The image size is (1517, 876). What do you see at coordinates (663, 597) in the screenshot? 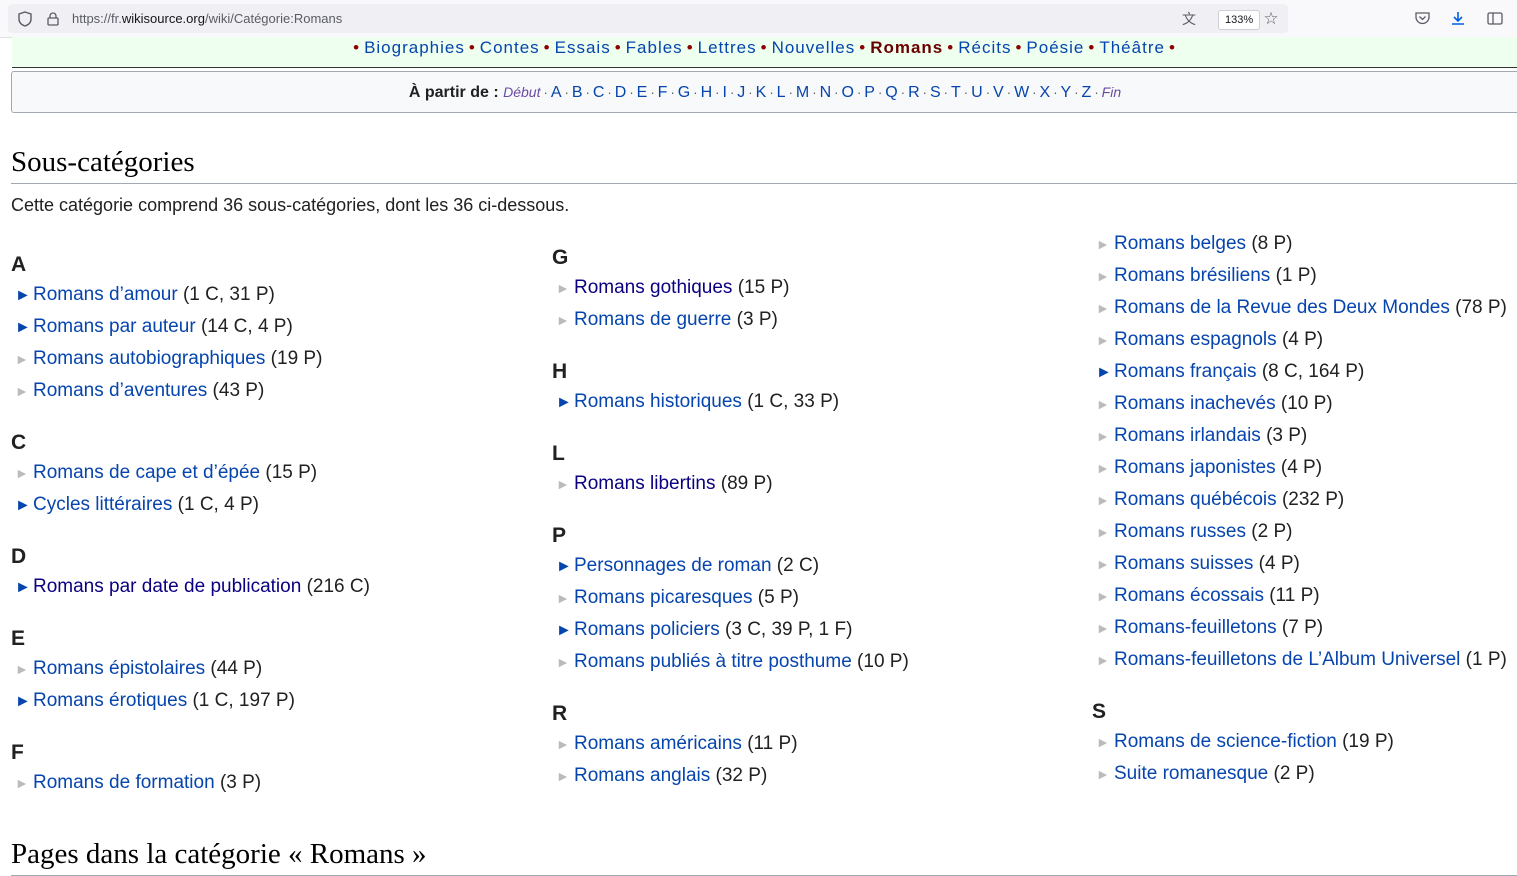
I see `subcat-link: Romans picaresques` at bounding box center [663, 597].